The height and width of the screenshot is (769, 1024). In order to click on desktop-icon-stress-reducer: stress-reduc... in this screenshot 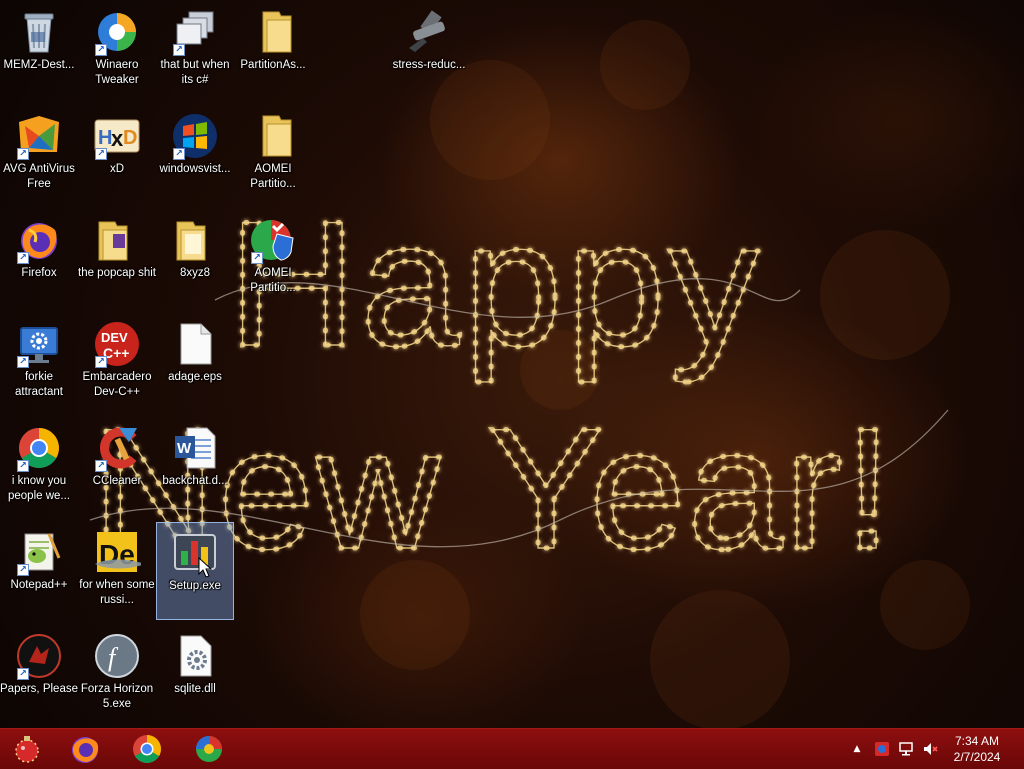, I will do `click(429, 51)`.